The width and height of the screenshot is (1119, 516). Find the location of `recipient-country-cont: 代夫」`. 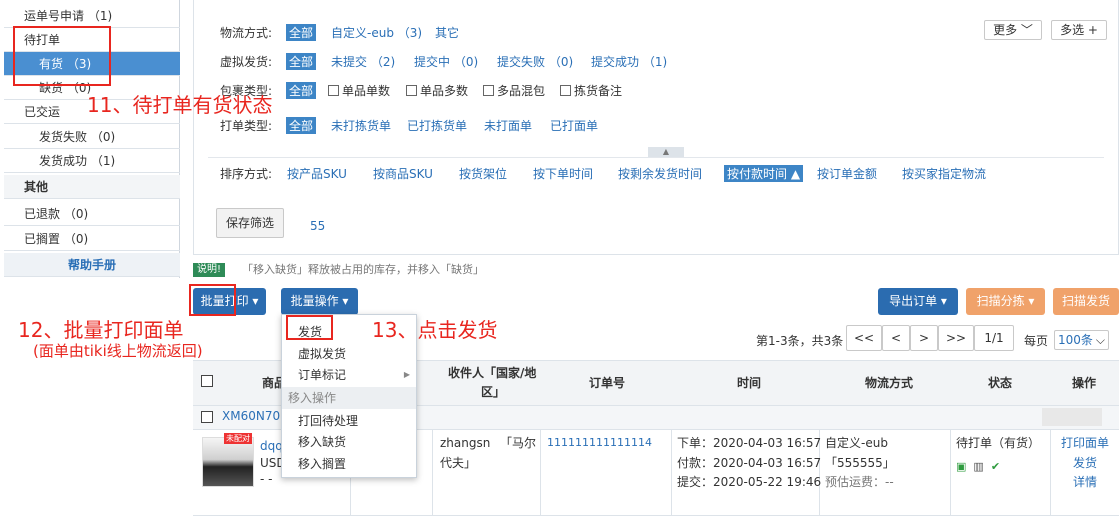

recipient-country-cont: 代夫」 is located at coordinates (458, 463).